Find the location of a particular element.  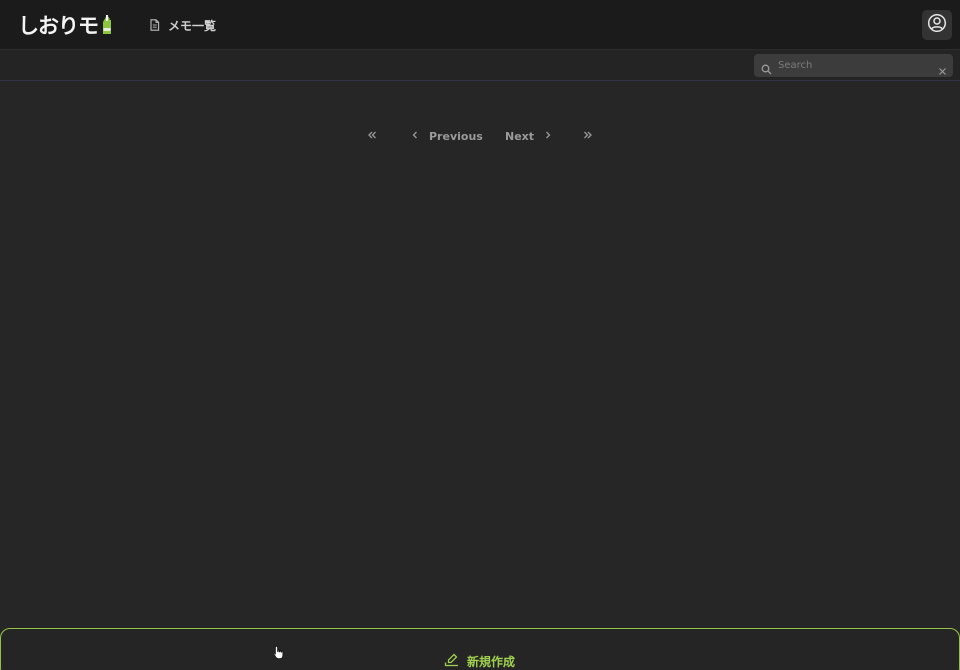

chevrons-left-icon is located at coordinates (372, 136).